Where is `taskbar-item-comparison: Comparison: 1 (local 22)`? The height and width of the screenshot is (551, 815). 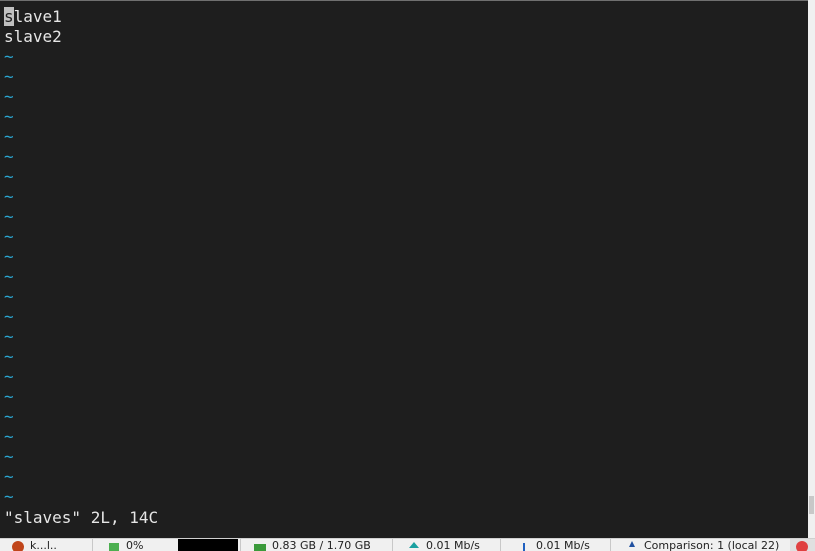
taskbar-item-comparison: Comparison: 1 (local 22) is located at coordinates (706, 545).